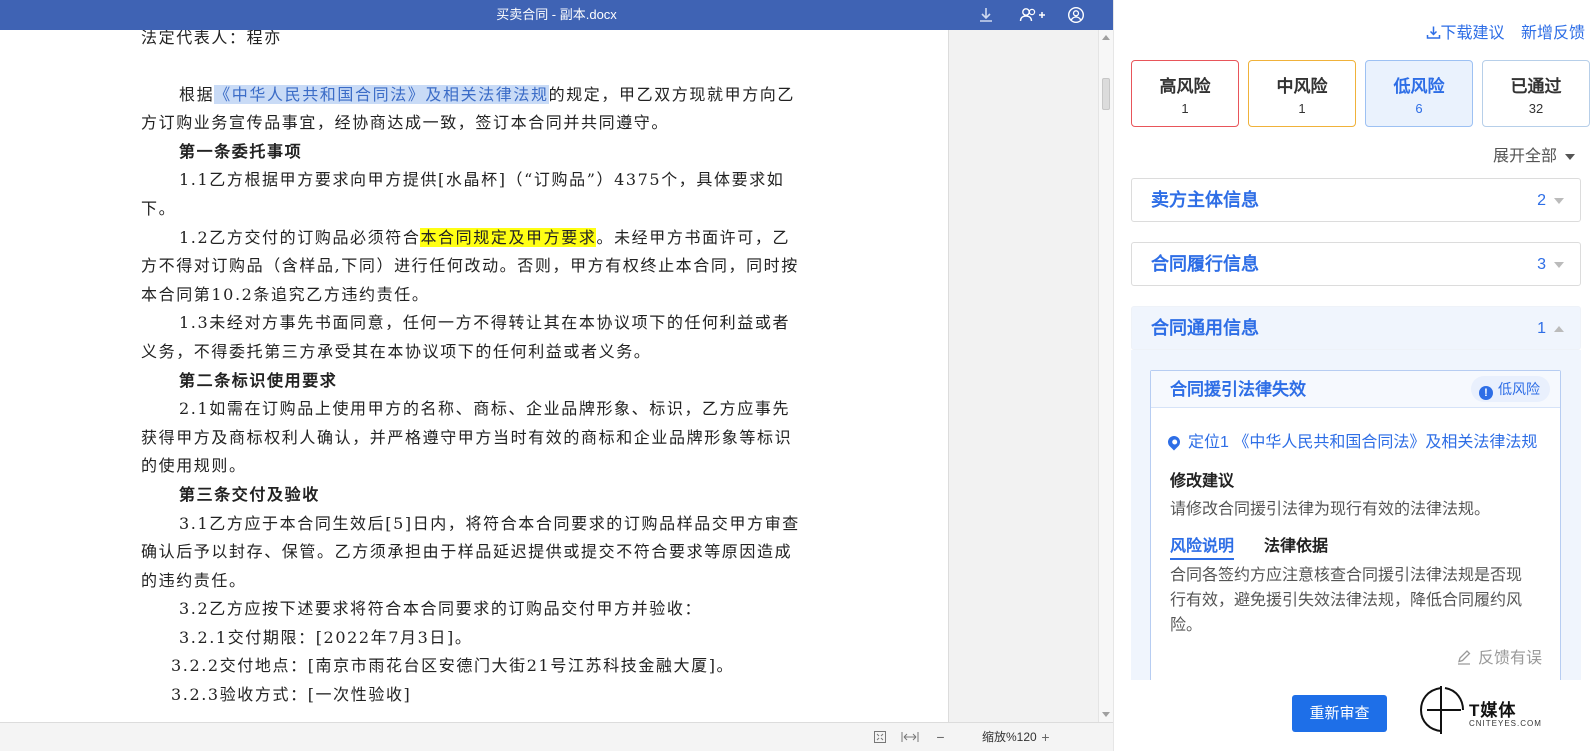  I want to click on scrollbar-thumb, so click(1106, 94).